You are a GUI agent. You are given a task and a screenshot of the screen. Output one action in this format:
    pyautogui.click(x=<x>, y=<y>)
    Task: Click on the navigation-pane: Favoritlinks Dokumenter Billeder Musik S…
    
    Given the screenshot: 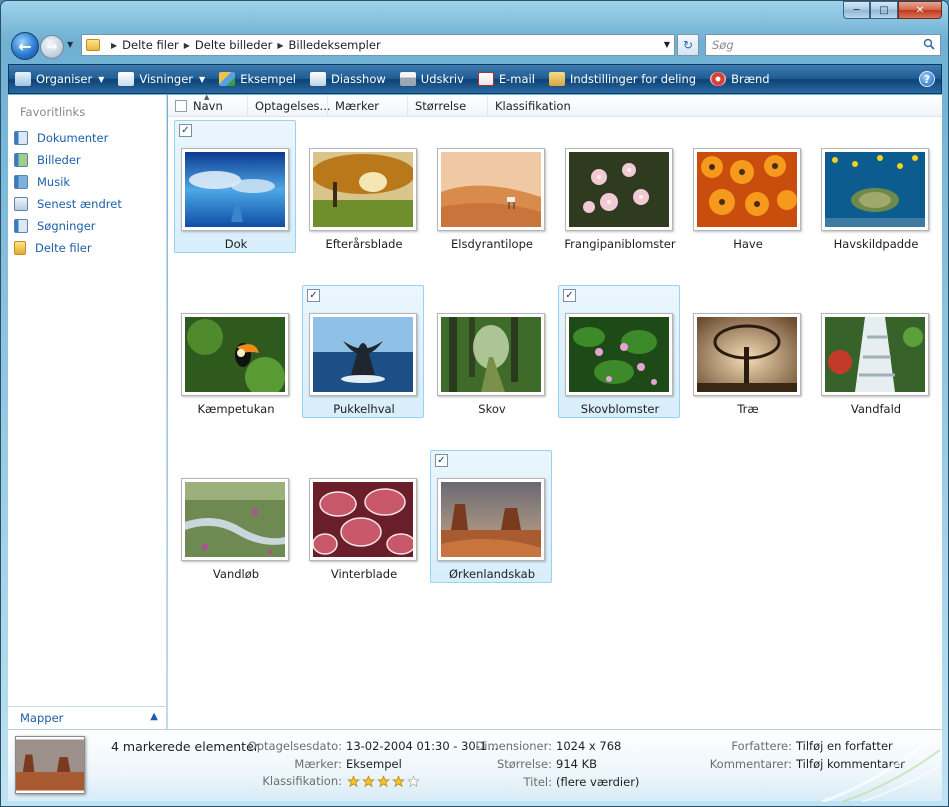 What is the action you would take?
    pyautogui.click(x=87, y=412)
    